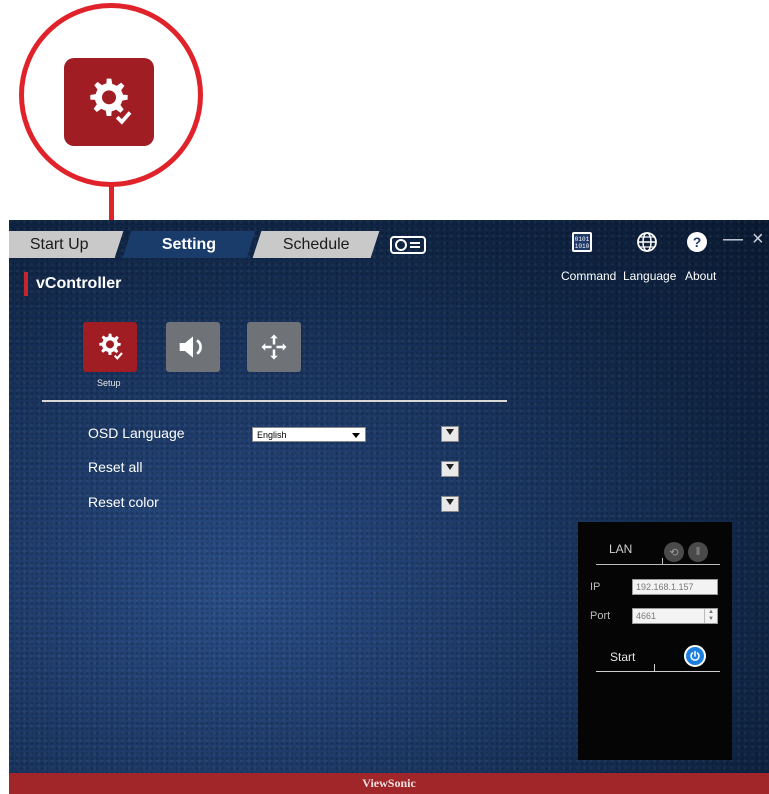  I want to click on projector-icon, so click(408, 245).